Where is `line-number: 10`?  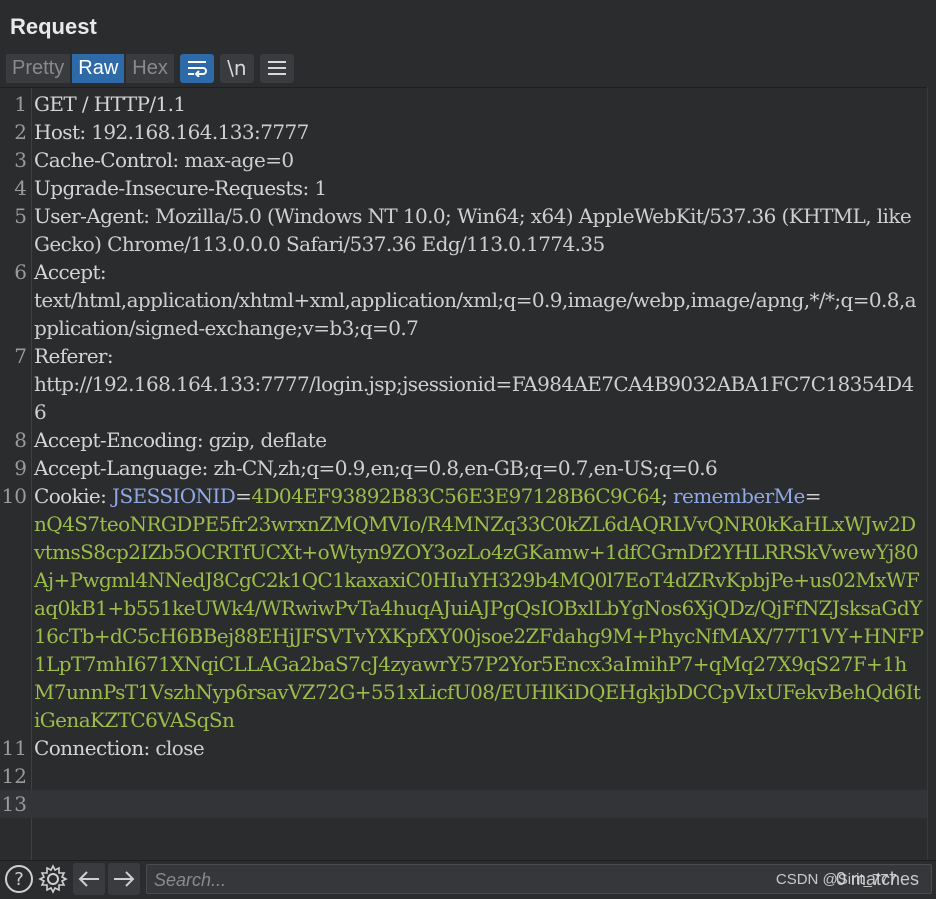 line-number: 10 is located at coordinates (14, 496).